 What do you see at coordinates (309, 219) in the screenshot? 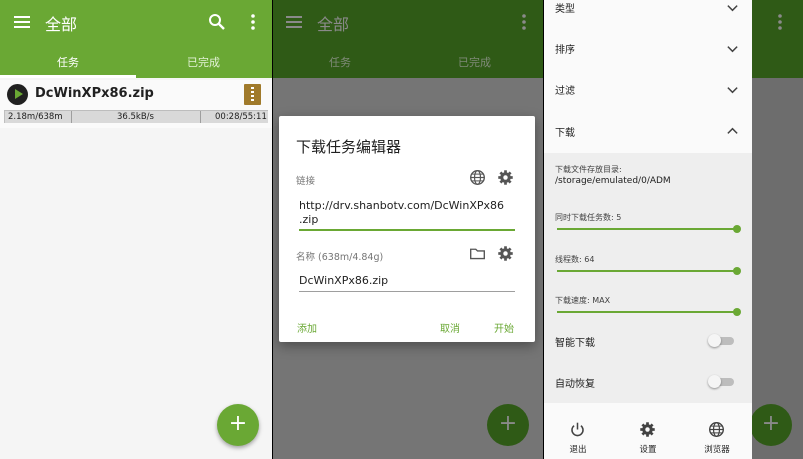
I see `link-value-line: .zip` at bounding box center [309, 219].